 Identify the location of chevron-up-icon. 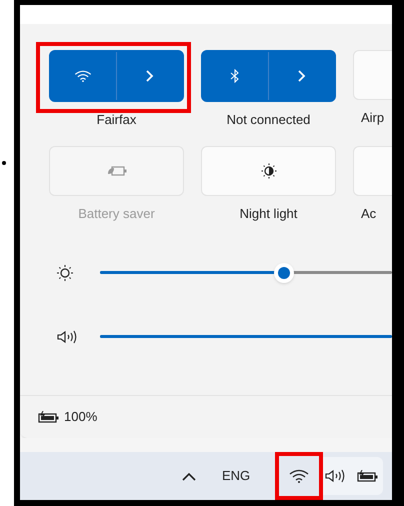
(189, 476).